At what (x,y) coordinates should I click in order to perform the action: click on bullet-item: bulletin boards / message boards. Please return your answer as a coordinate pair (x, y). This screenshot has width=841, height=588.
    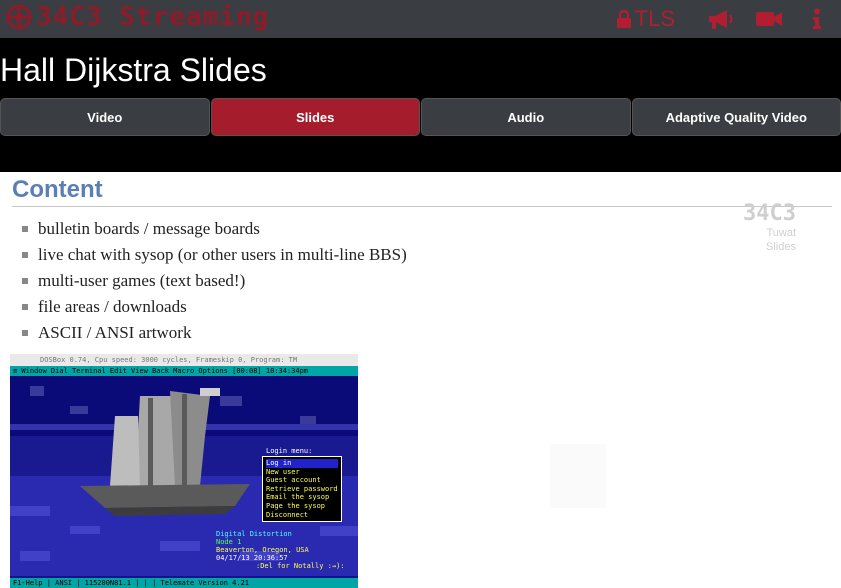
    Looking at the image, I should click on (214, 229).